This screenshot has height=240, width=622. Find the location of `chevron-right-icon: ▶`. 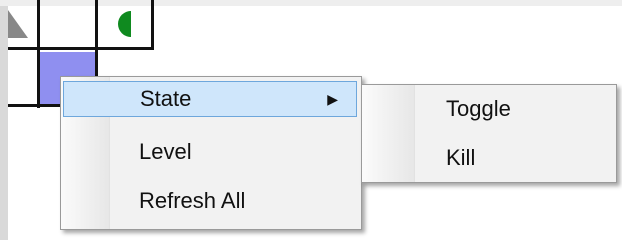

chevron-right-icon: ▶ is located at coordinates (332, 98).